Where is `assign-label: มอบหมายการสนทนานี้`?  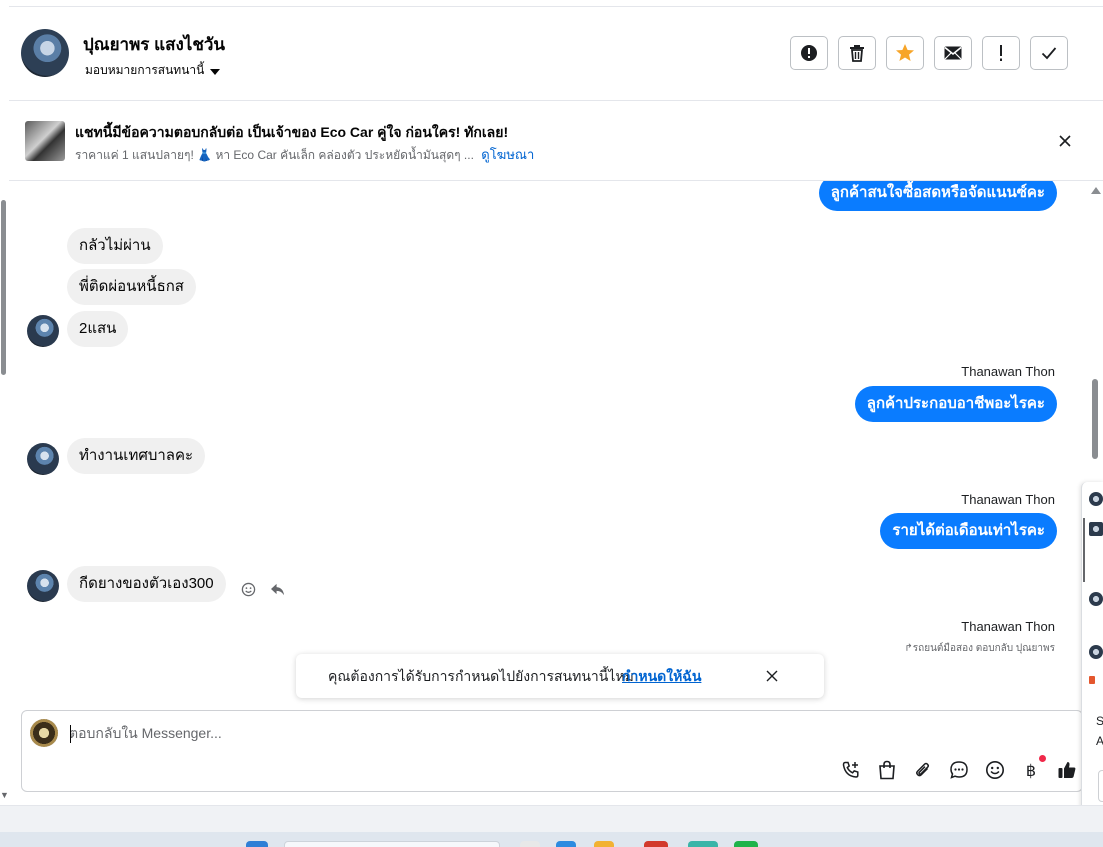 assign-label: มอบหมายการสนทนานี้ is located at coordinates (145, 70).